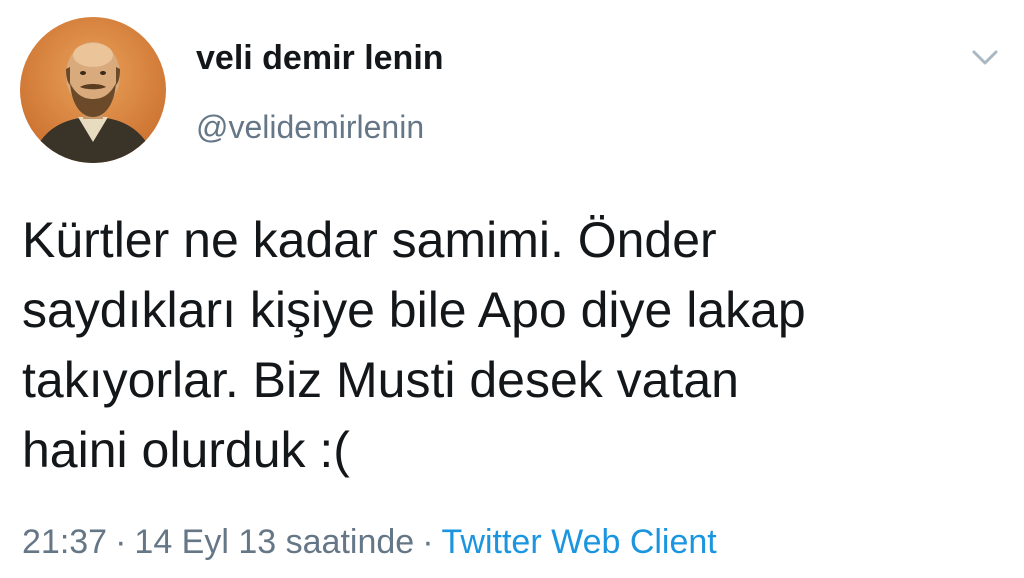 This screenshot has width=1024, height=578. I want to click on display-name: veli demir lenin, so click(320, 58).